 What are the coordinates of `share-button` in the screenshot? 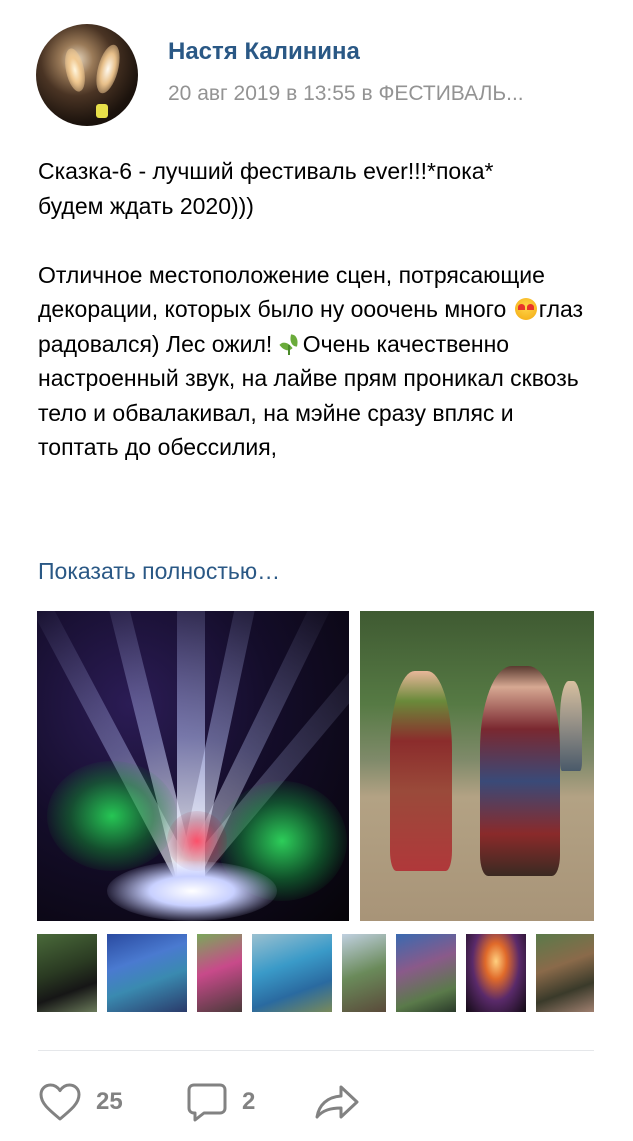 It's located at (337, 1102).